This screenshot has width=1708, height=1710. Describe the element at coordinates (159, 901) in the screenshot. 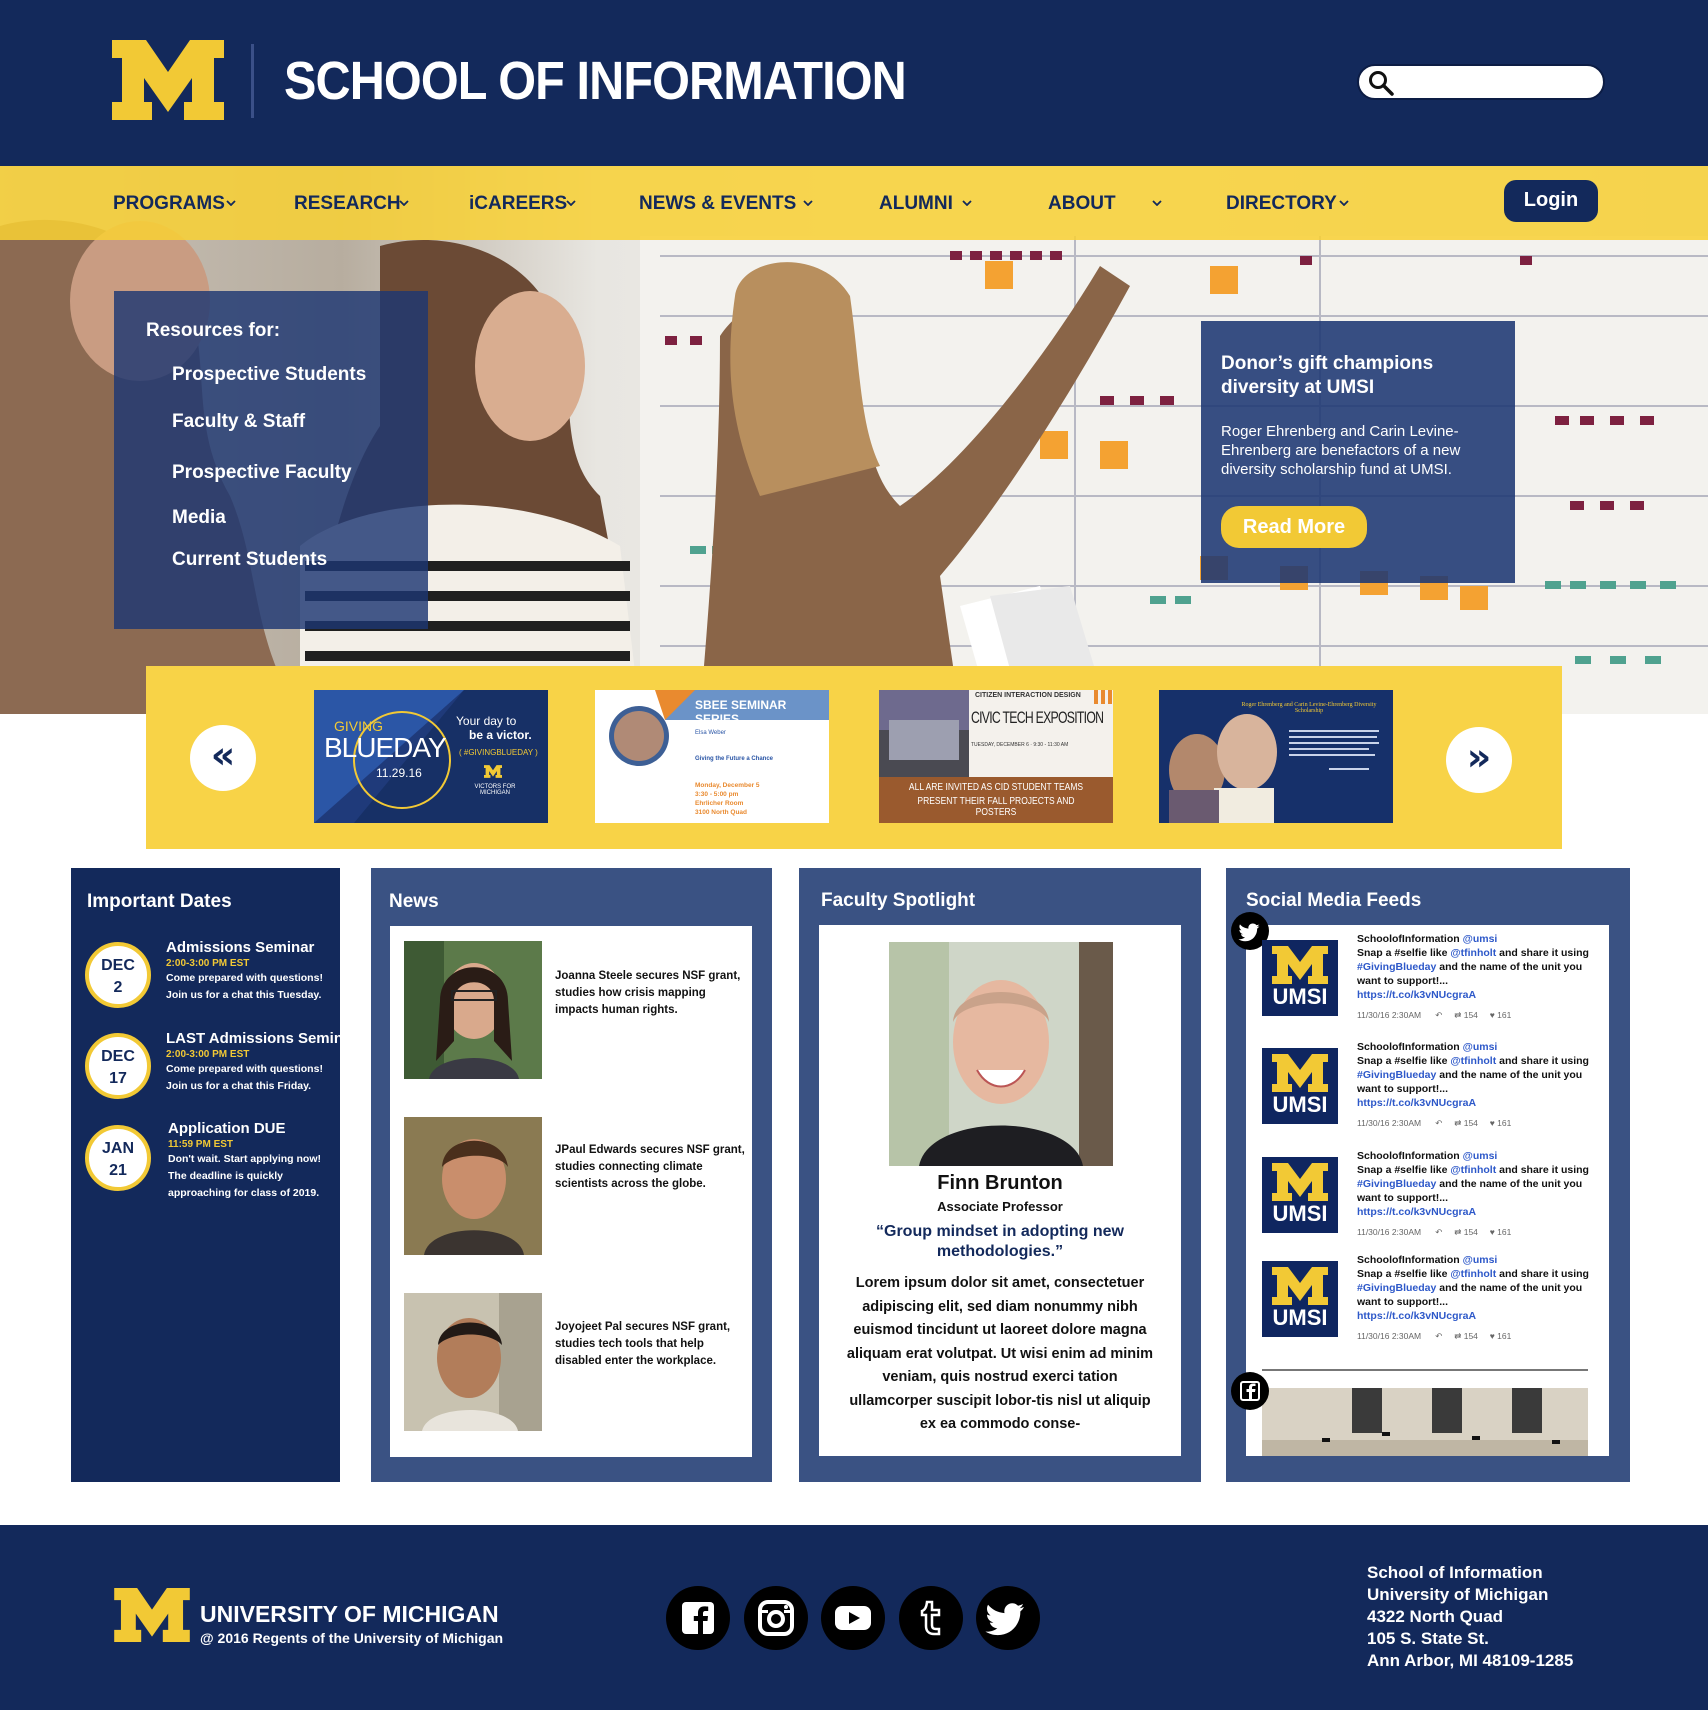

I see `important-dates-title: Important Dates` at that location.